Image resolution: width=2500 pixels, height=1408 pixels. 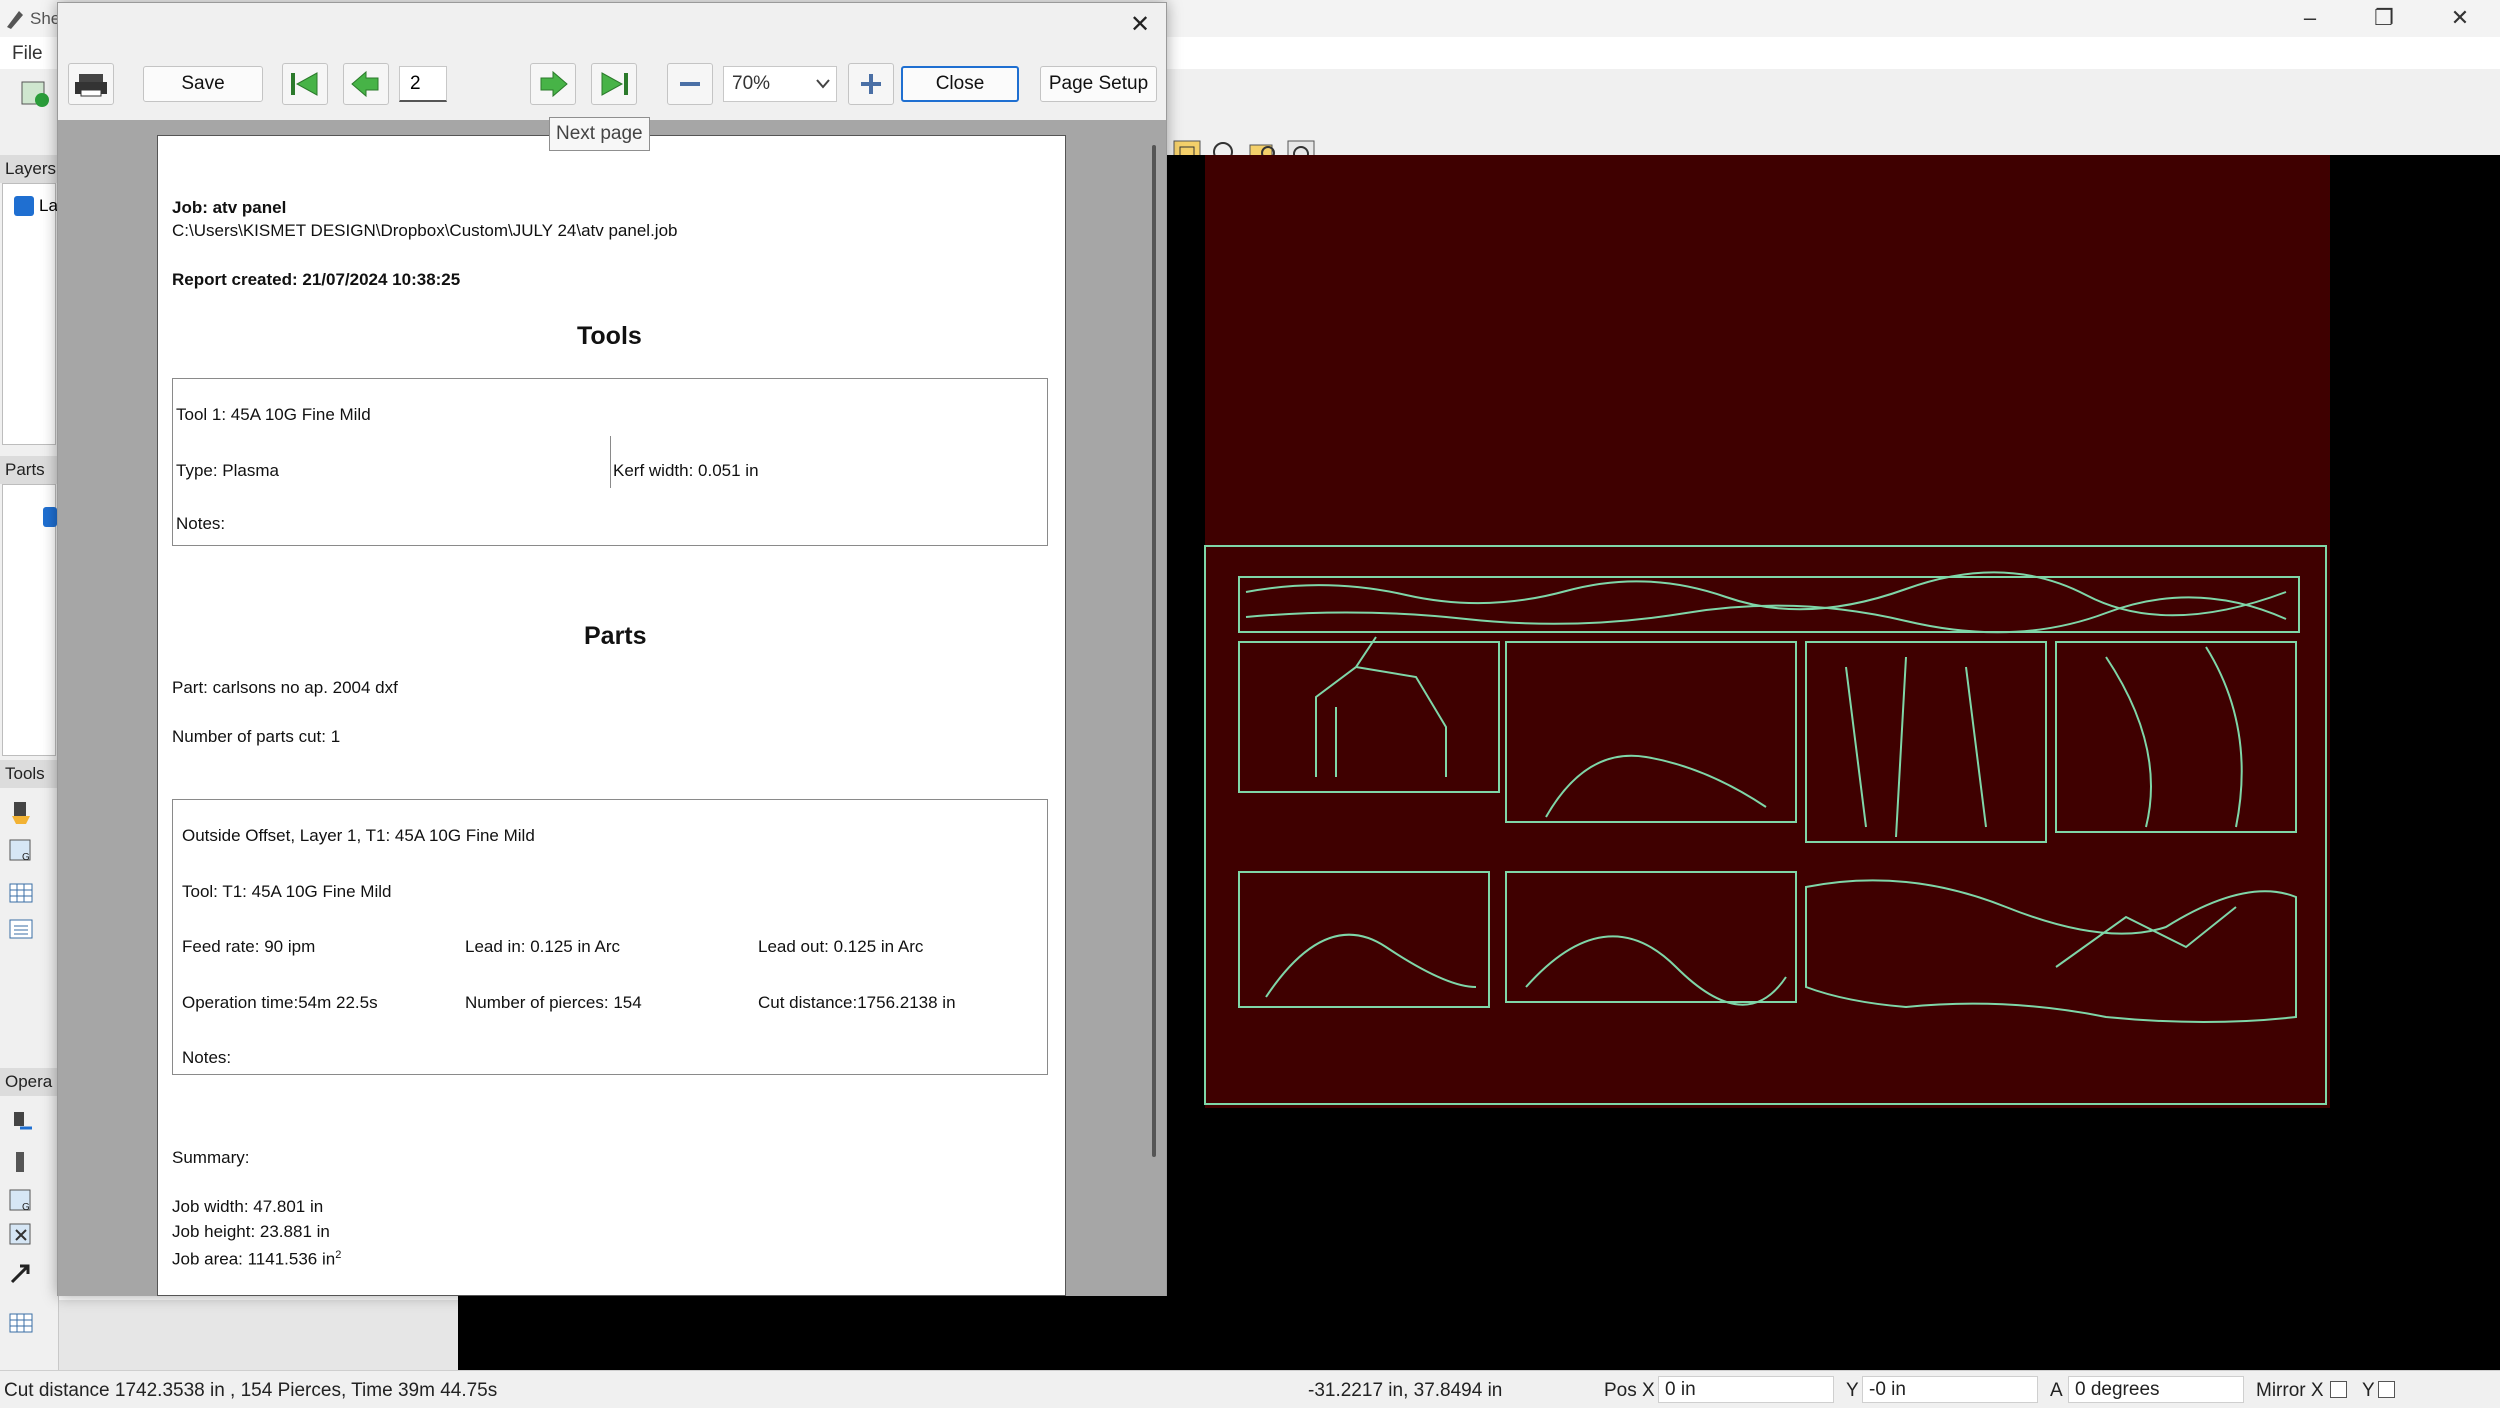 I want to click on page-setup-button: Page Setup, so click(x=1098, y=84).